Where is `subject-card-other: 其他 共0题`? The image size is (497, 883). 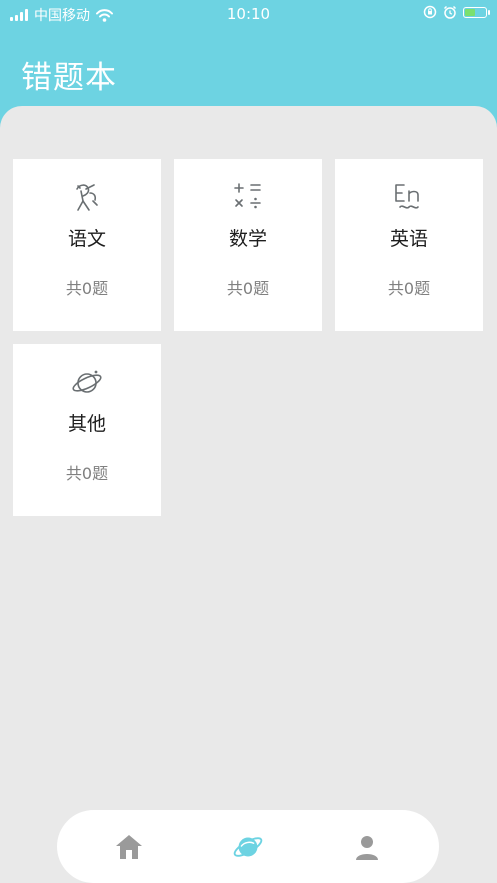 subject-card-other: 其他 共0题 is located at coordinates (87, 430).